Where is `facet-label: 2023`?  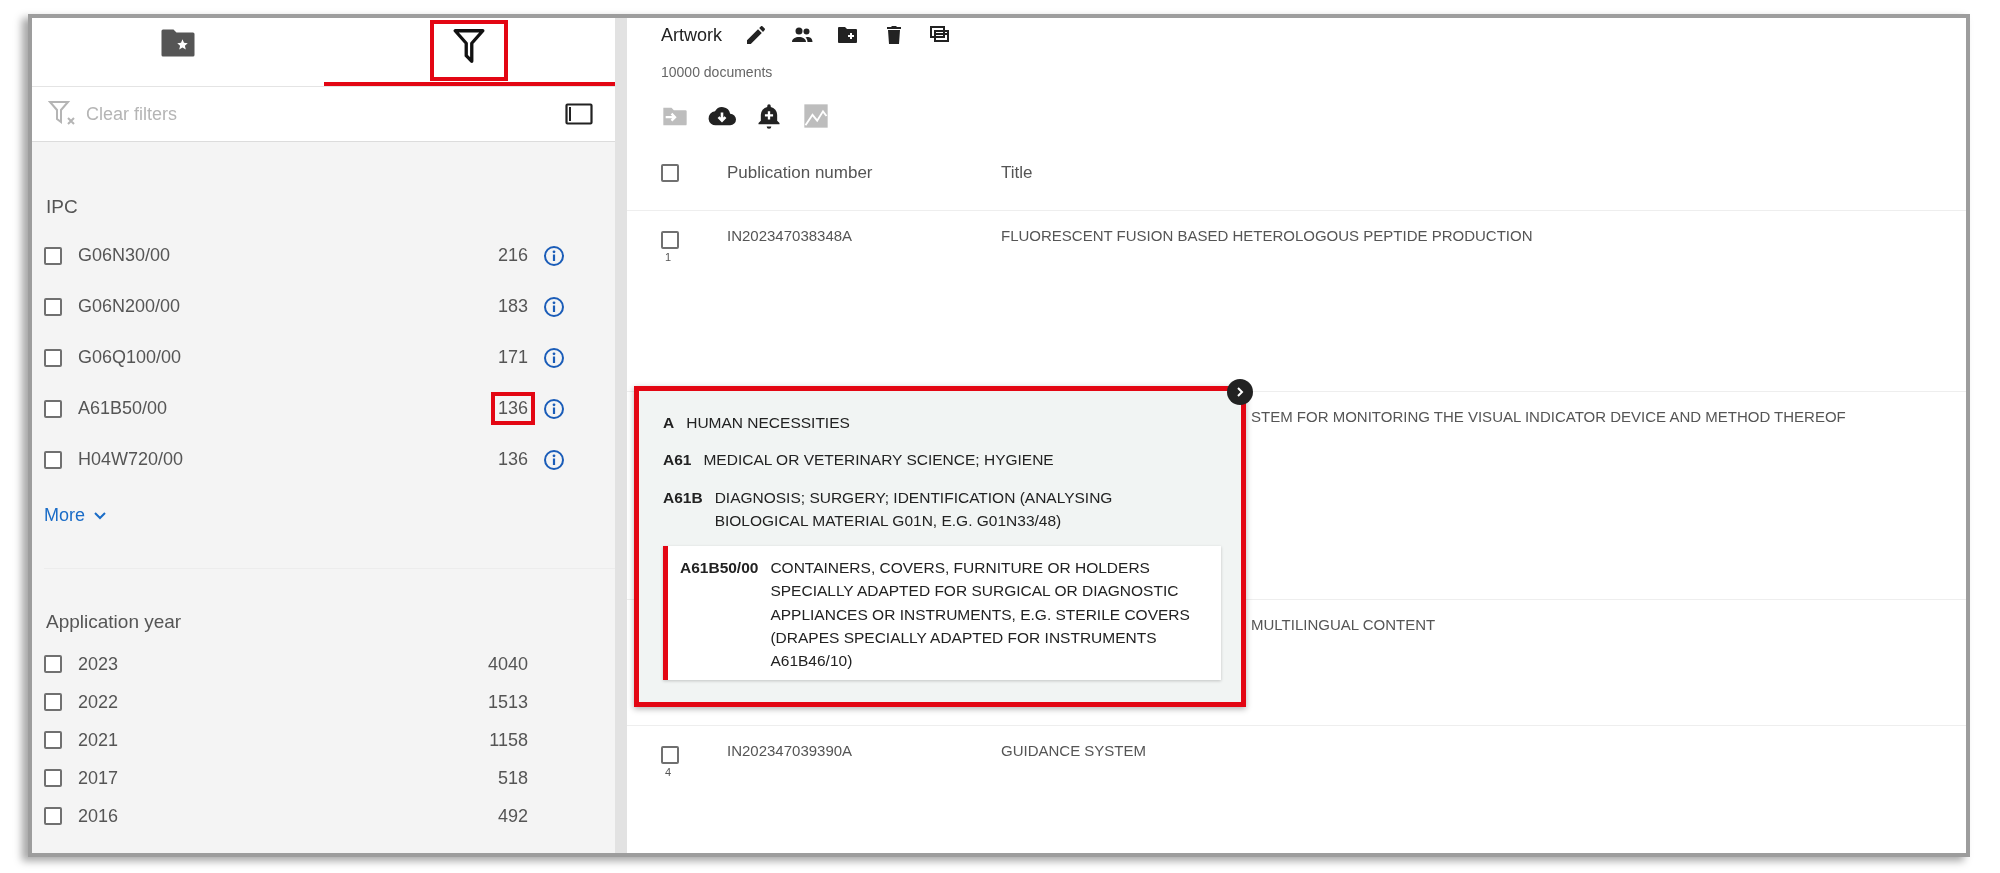
facet-label: 2023 is located at coordinates (99, 664).